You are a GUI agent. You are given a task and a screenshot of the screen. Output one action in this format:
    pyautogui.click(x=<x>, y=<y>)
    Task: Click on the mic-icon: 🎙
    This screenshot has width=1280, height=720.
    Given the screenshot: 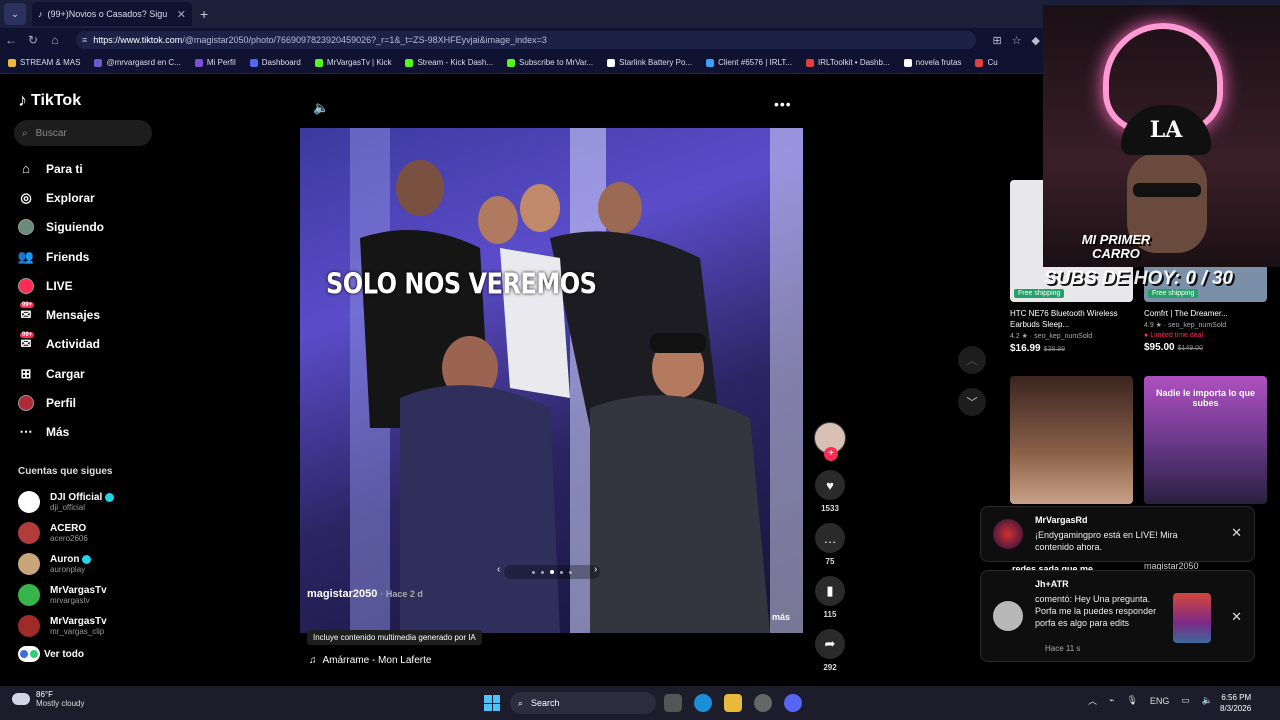 What is the action you would take?
    pyautogui.click(x=1131, y=700)
    